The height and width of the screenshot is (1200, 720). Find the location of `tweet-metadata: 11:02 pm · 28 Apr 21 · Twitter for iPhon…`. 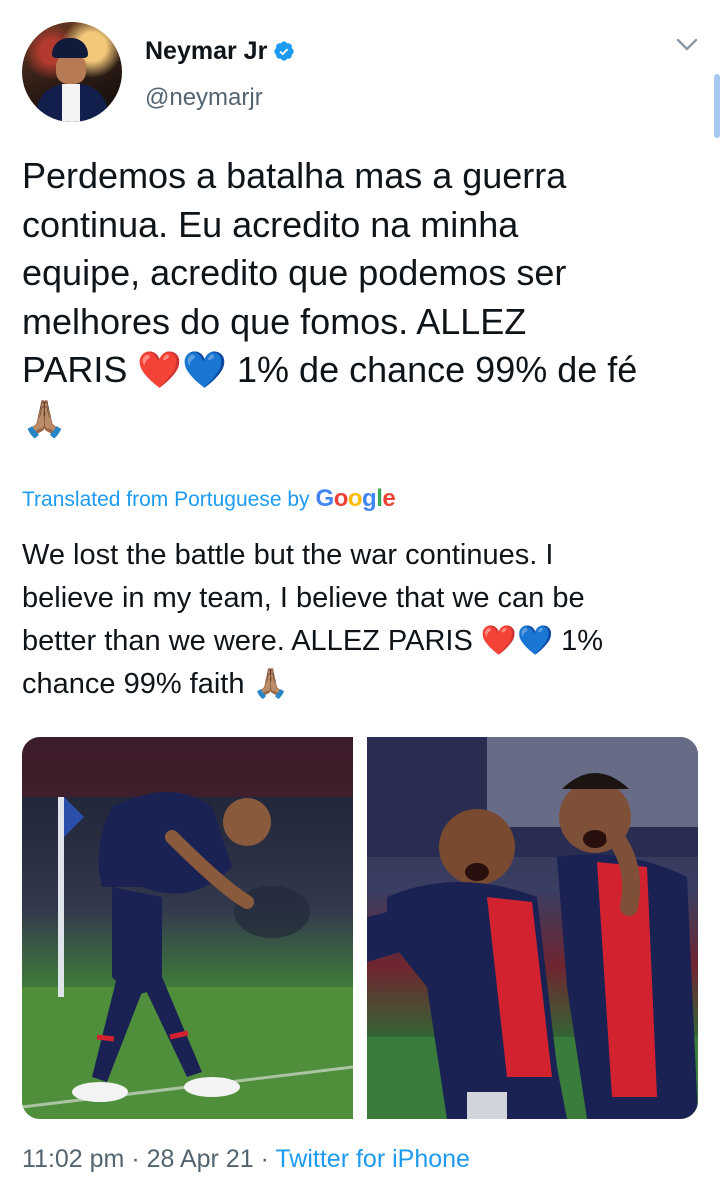

tweet-metadata: 11:02 pm · 28 Apr 21 · Twitter for iPhon… is located at coordinates (246, 1159).